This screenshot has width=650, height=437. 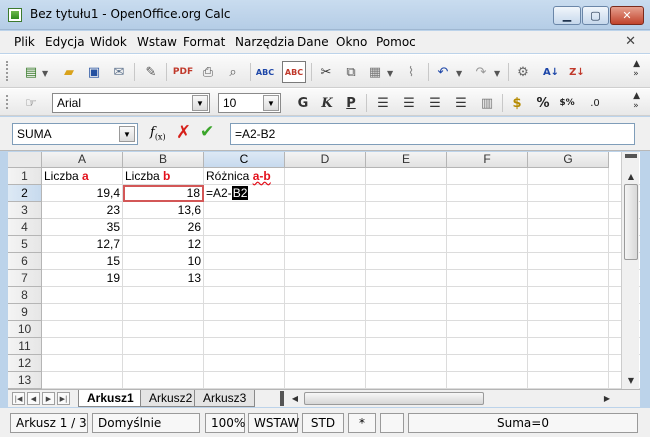 What do you see at coordinates (65, 42) in the screenshot?
I see `menu-edycja: Edycja` at bounding box center [65, 42].